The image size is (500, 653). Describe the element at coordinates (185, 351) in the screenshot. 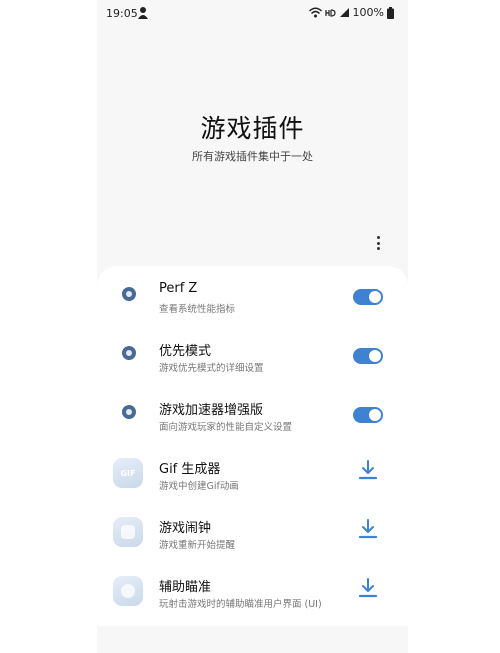

I see `plugin-title: 优先模式` at that location.